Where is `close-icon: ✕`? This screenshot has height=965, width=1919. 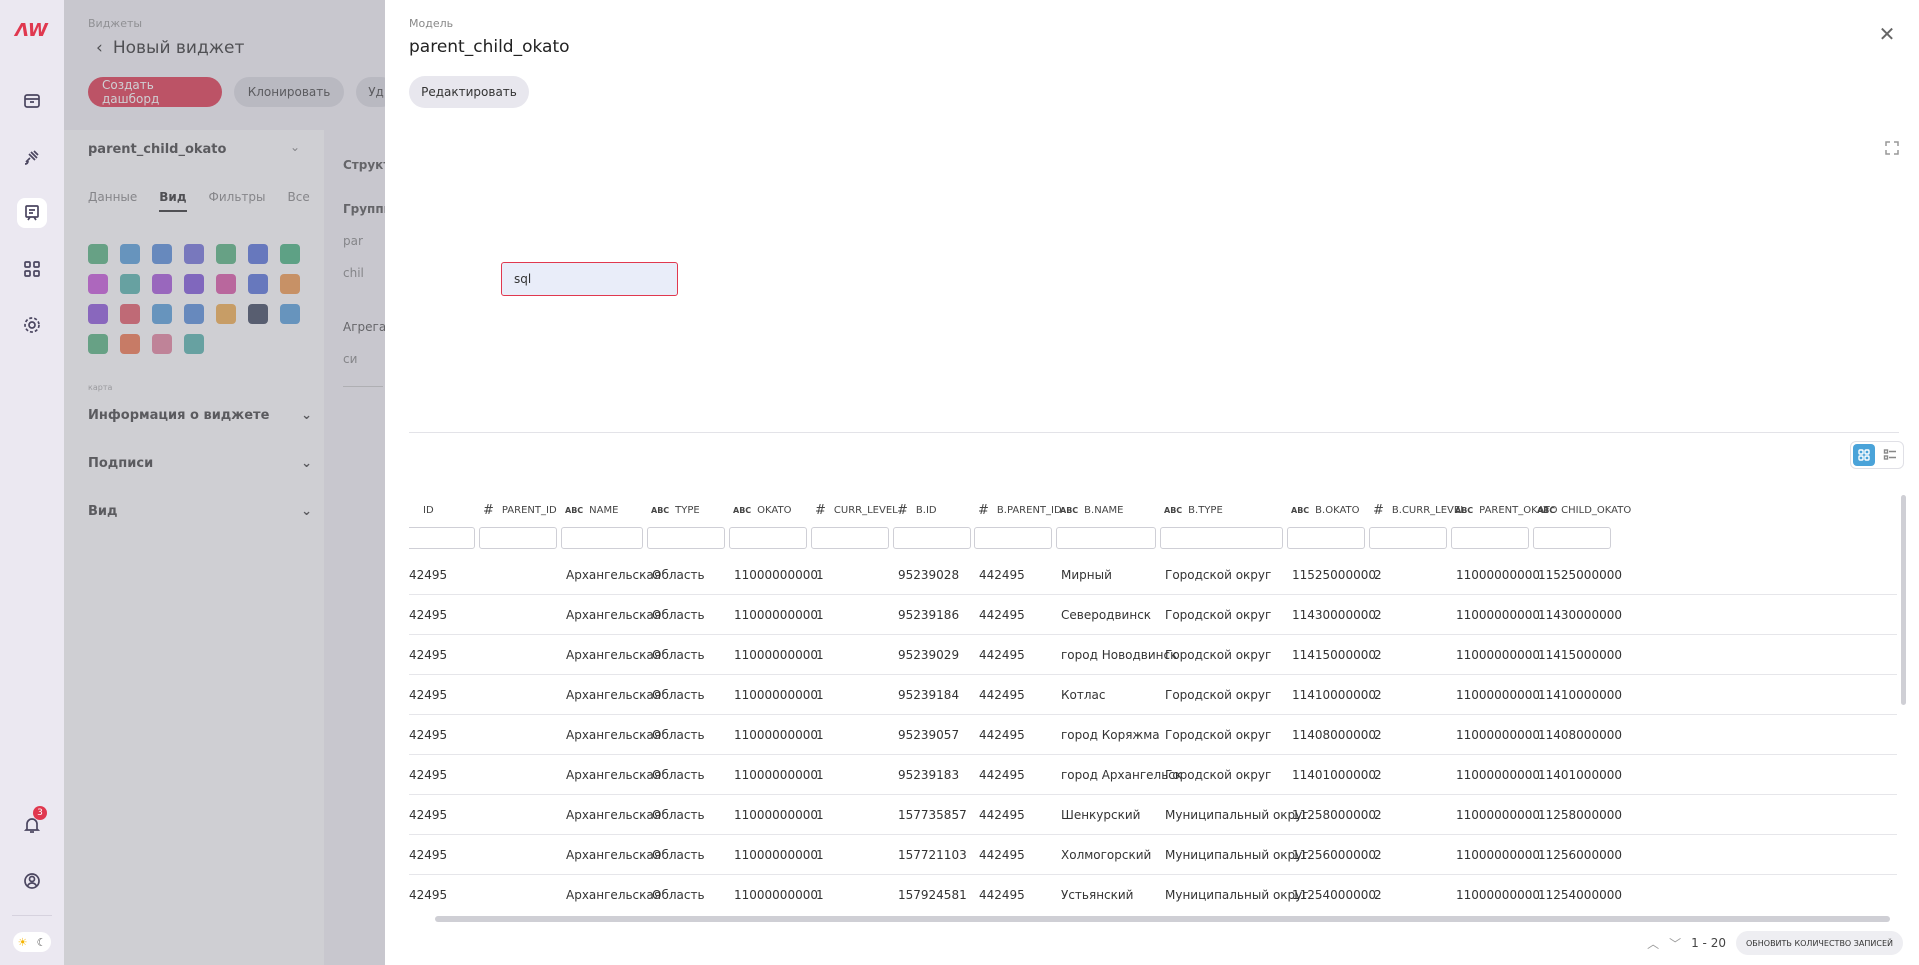 close-icon: ✕ is located at coordinates (1887, 34).